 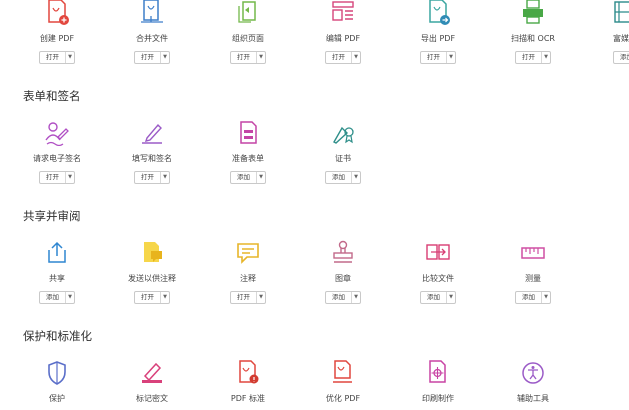 I want to click on tool-optimize-pdf: 优化 PDF, so click(x=343, y=382).